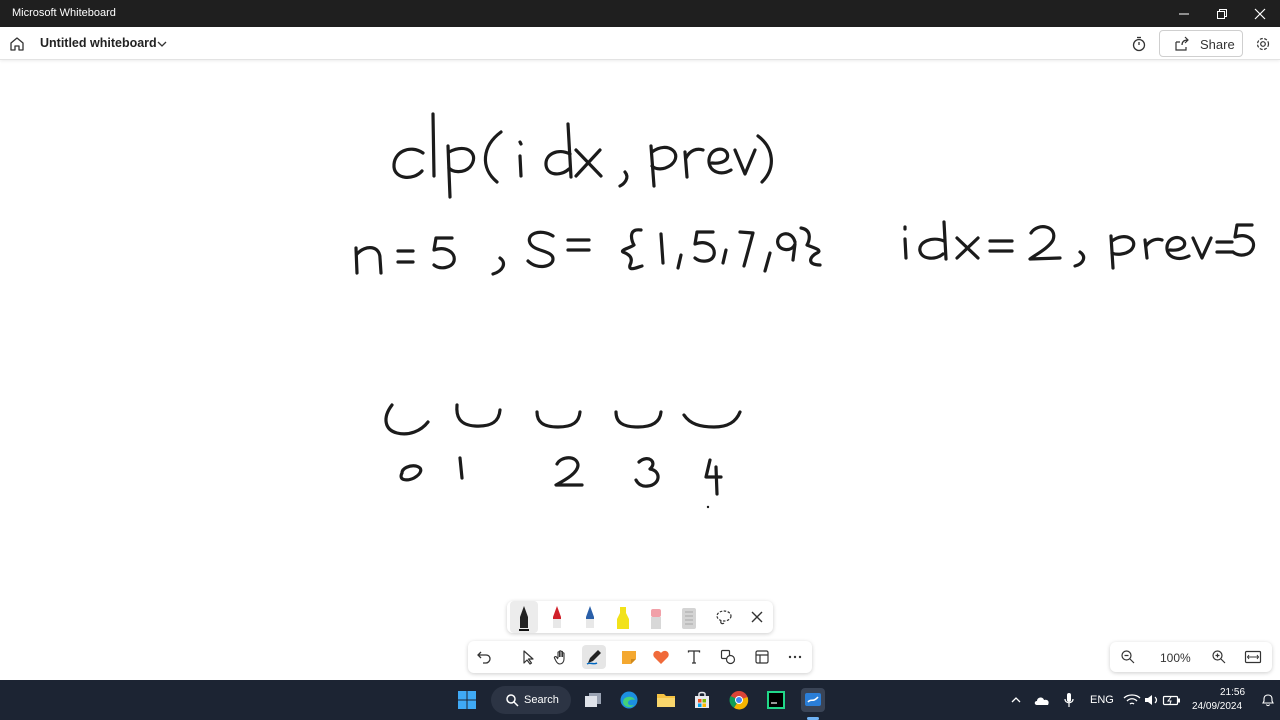  I want to click on red-pen-tool, so click(557, 617).